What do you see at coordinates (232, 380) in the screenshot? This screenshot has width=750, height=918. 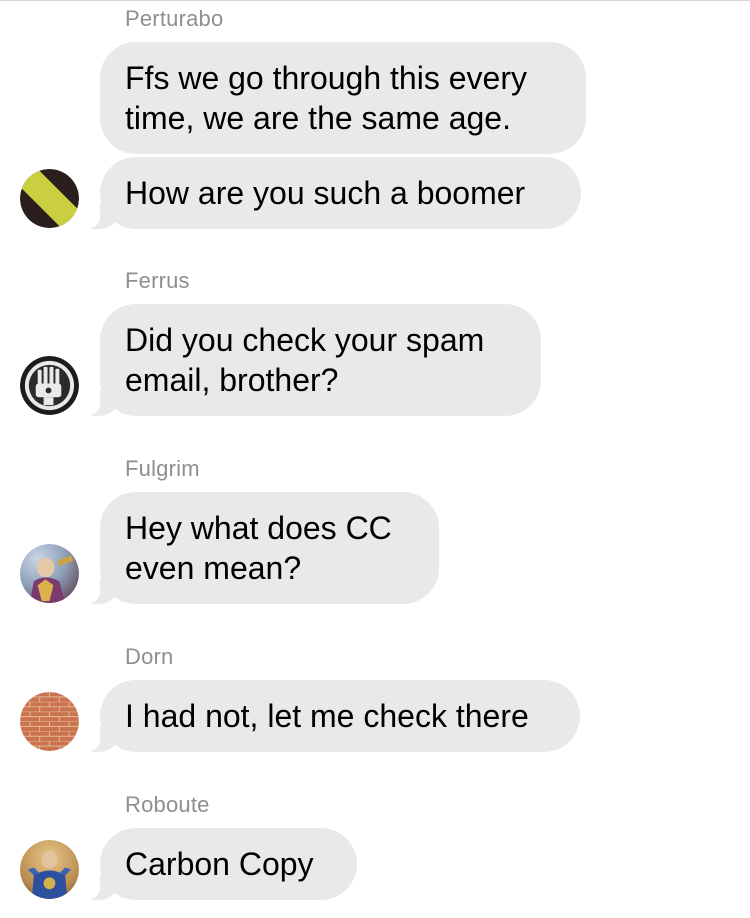 I see `message-line: email, brother?` at bounding box center [232, 380].